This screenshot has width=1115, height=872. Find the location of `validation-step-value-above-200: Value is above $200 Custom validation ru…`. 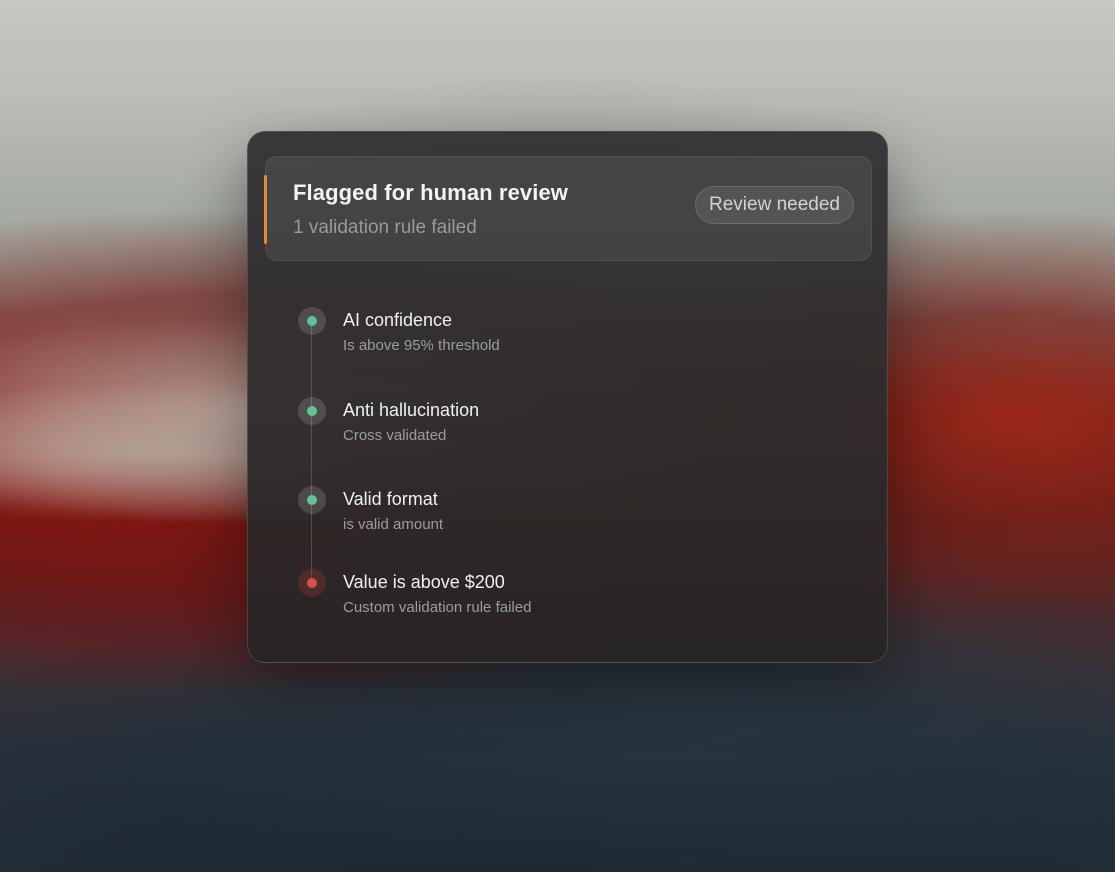

validation-step-value-above-200: Value is above $200 Custom validation ru… is located at coordinates (568, 599).